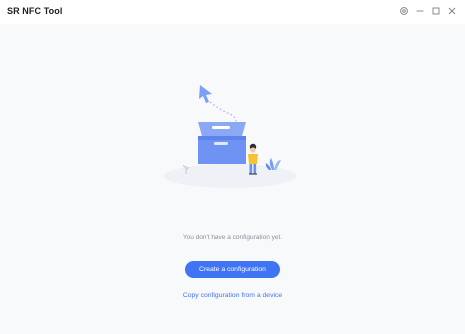 This screenshot has height=334, width=465. I want to click on title-bar: SR NFC Tool, so click(232, 12).